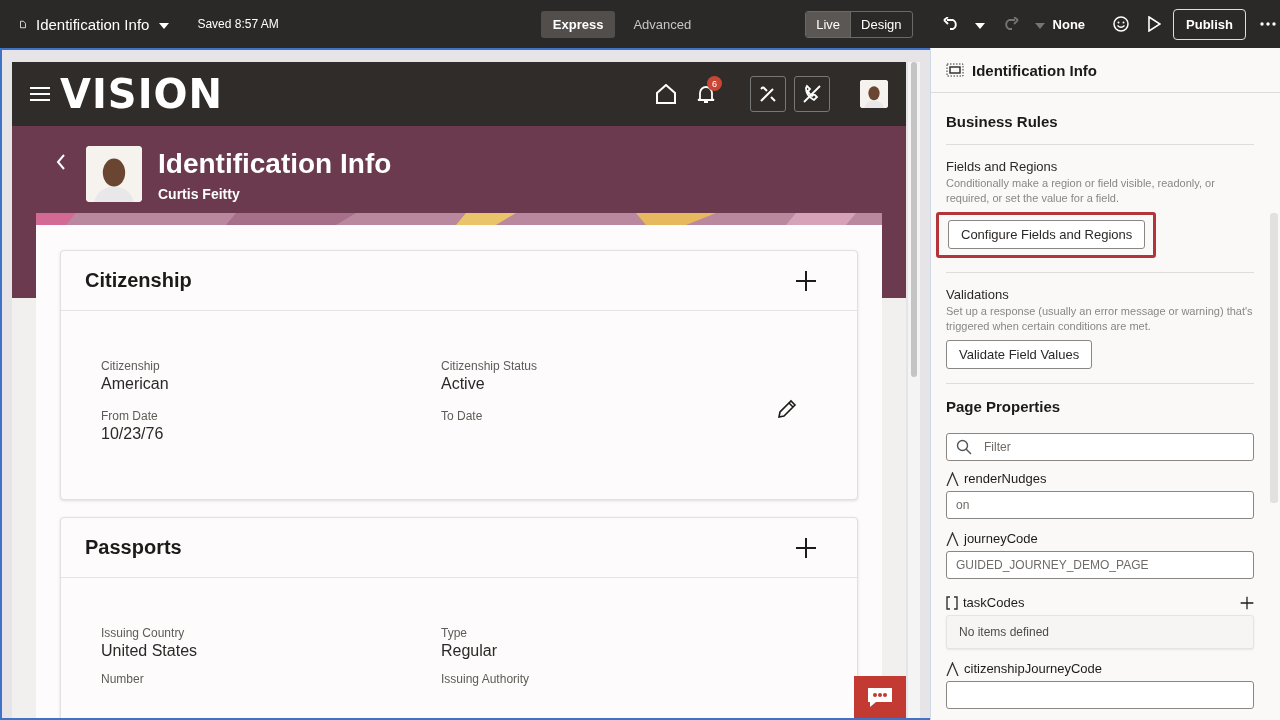  Describe the element at coordinates (978, 294) in the screenshot. I see `rule-title: Validations` at that location.